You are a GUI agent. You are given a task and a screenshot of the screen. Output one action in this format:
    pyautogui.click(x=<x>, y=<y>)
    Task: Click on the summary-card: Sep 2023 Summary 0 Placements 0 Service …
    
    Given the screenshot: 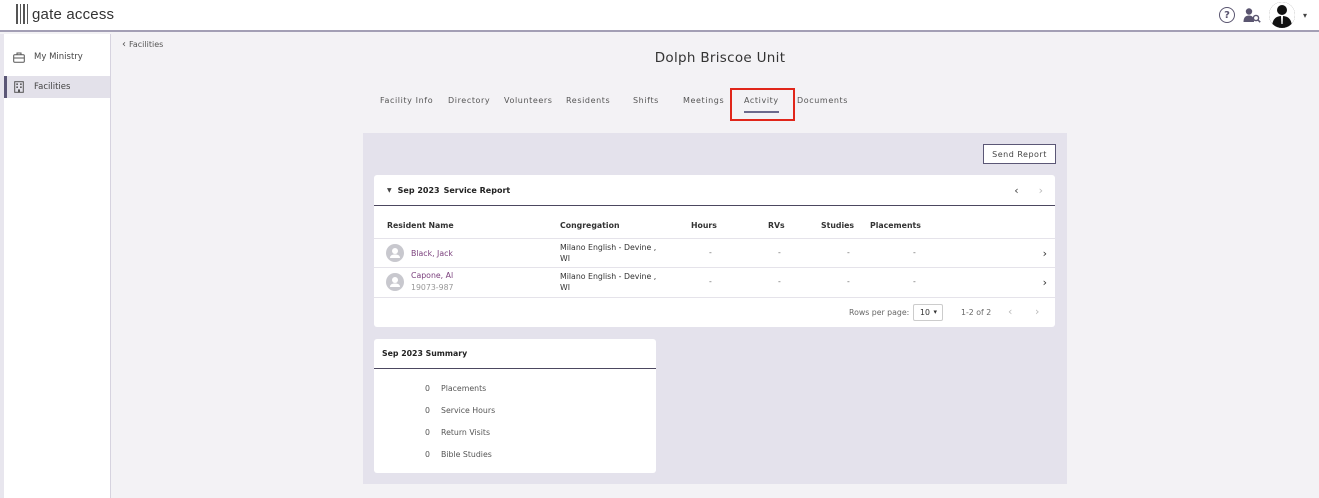 What is the action you would take?
    pyautogui.click(x=515, y=406)
    